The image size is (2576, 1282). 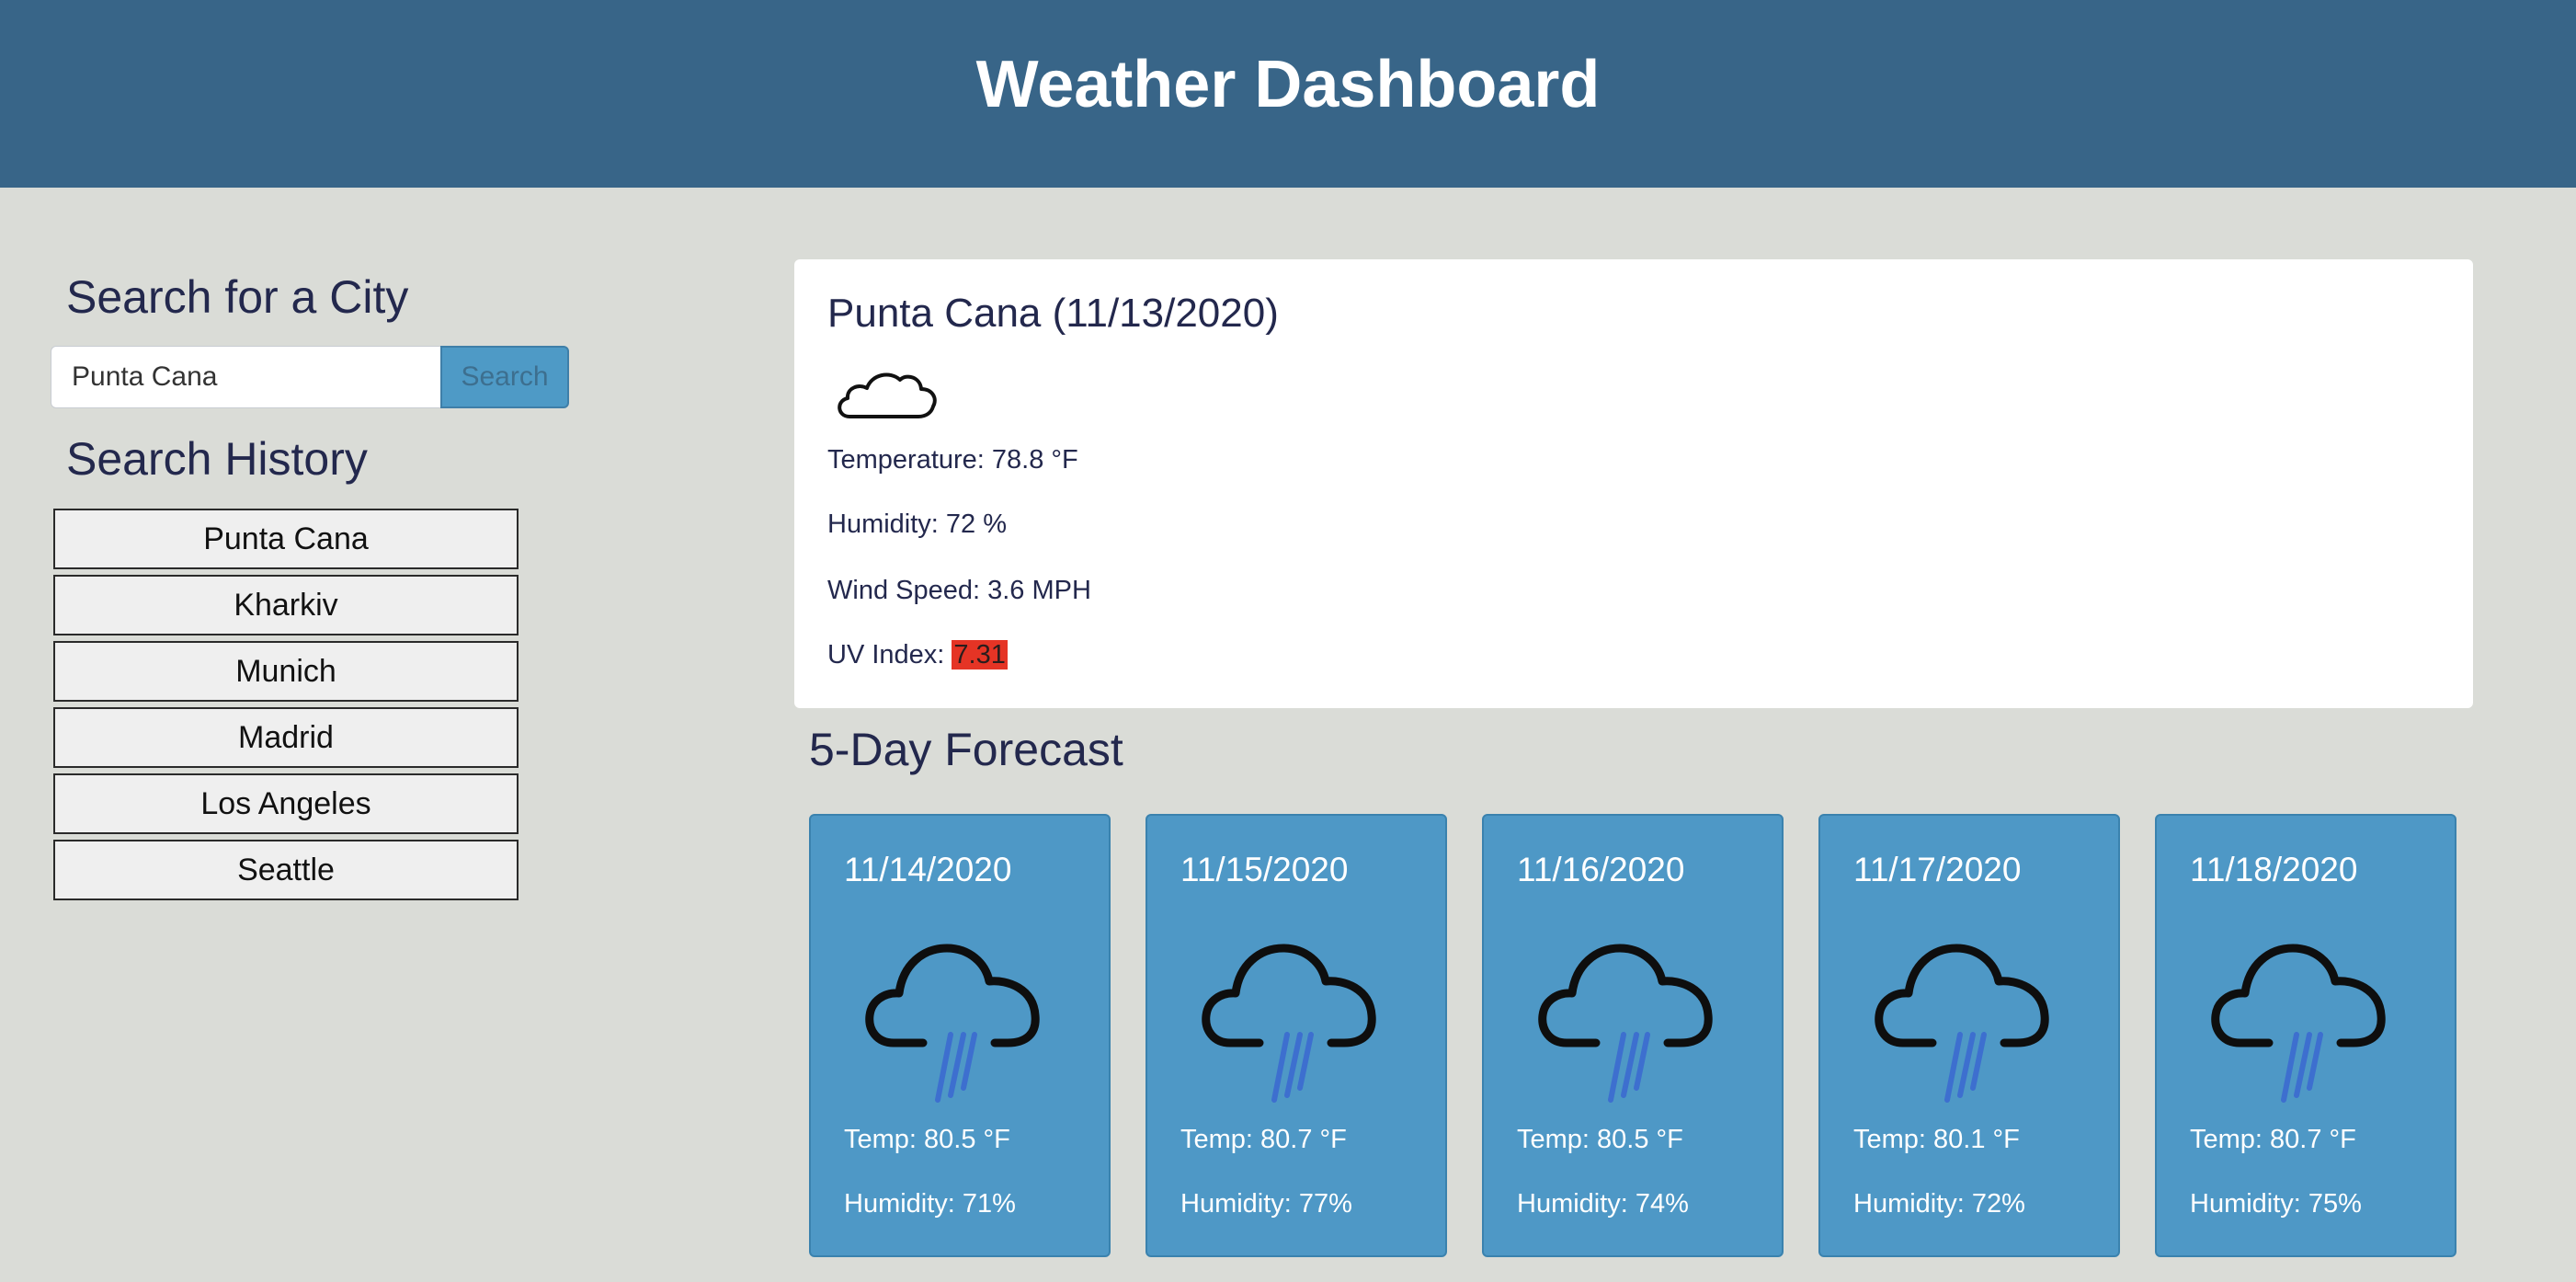 What do you see at coordinates (245, 377) in the screenshot?
I see `city-search-input` at bounding box center [245, 377].